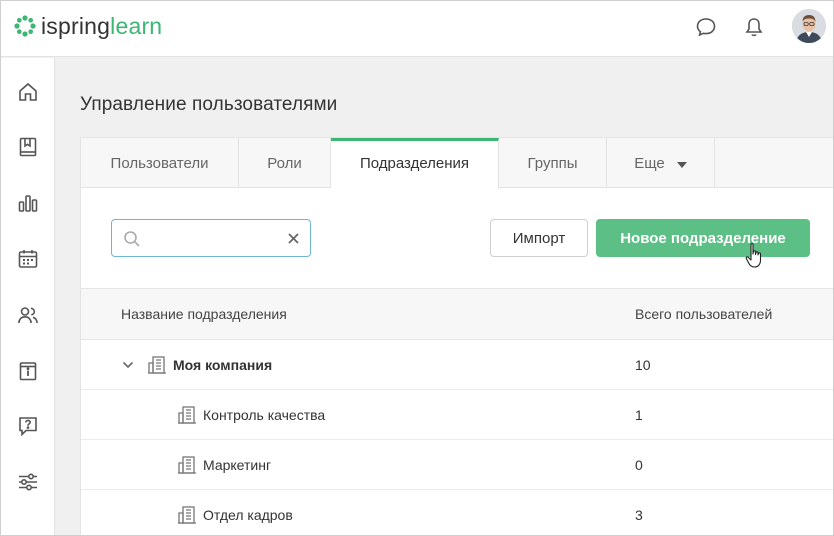 The image size is (834, 536). I want to click on courses-icon, so click(27, 147).